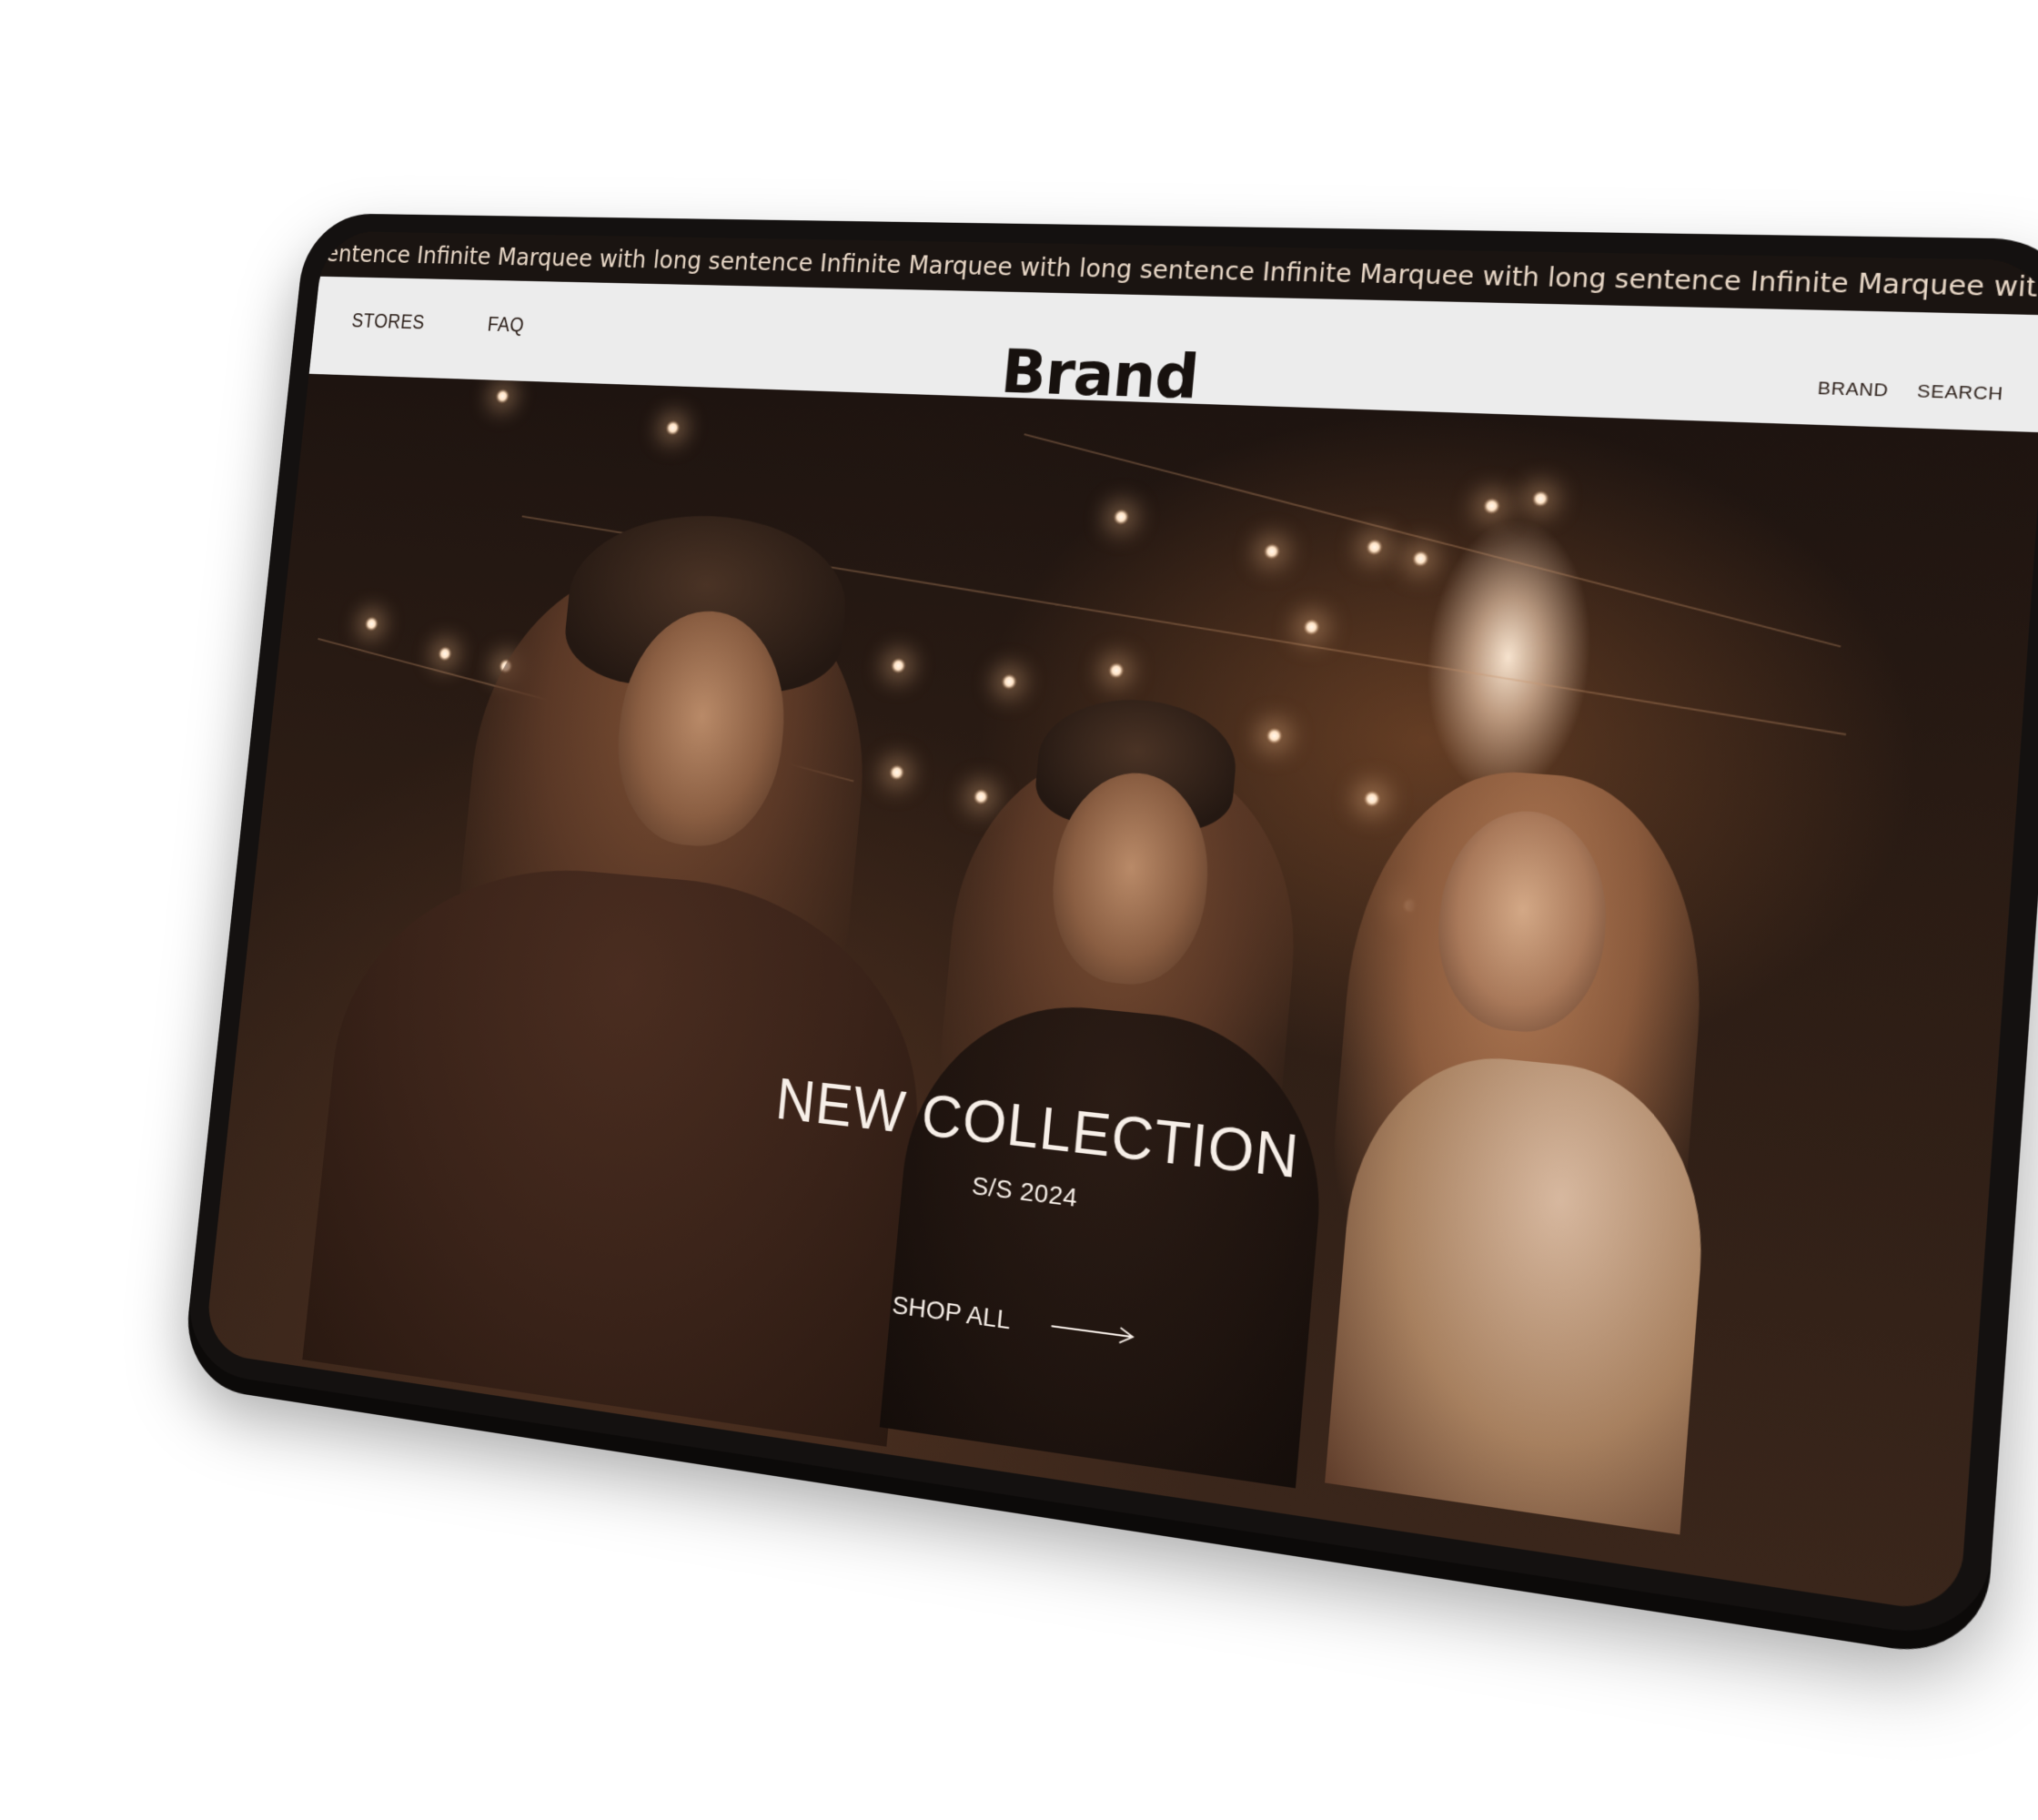 This screenshot has width=2038, height=1820. I want to click on nav-search-link: SEARCH, so click(1959, 393).